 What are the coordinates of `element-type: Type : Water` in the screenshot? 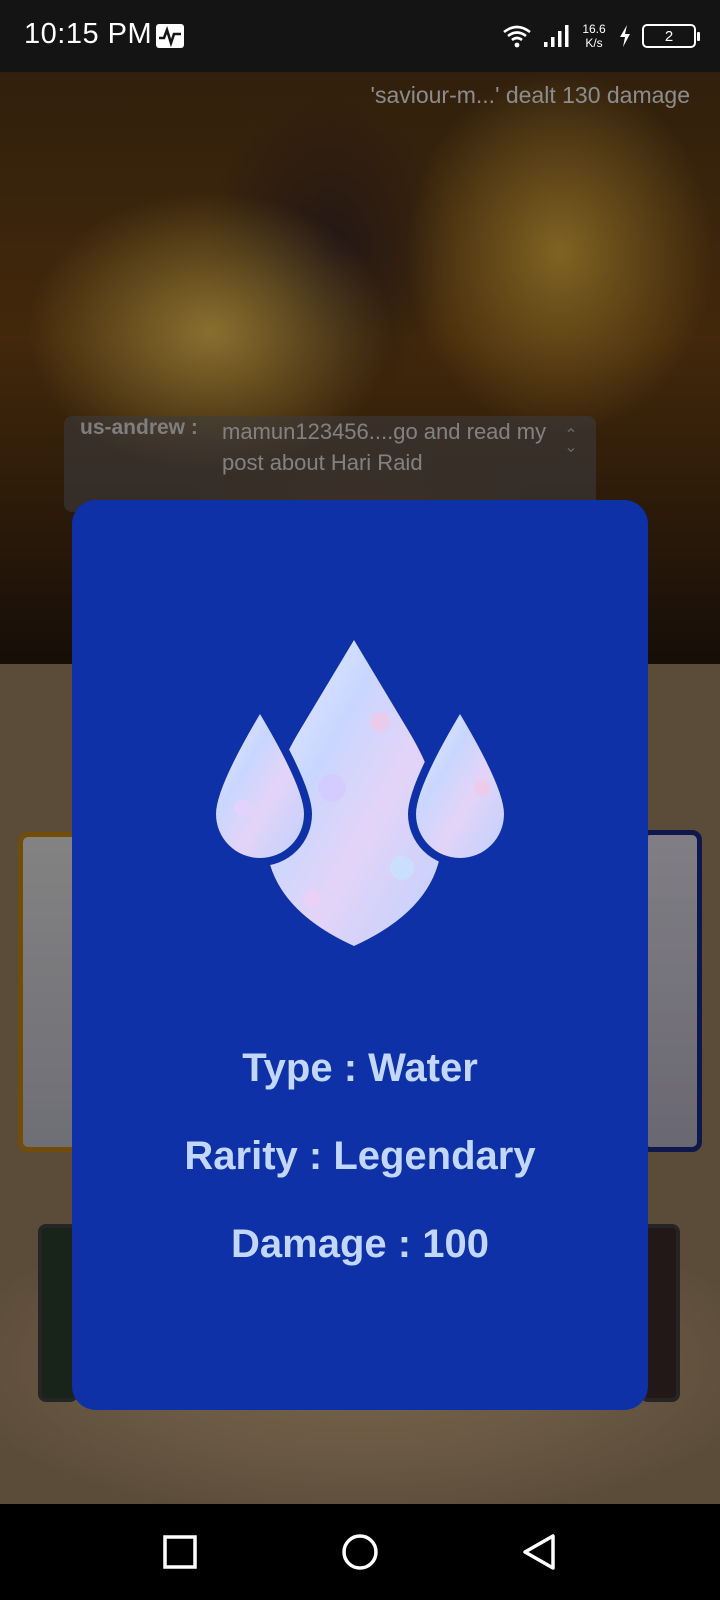 It's located at (360, 1068).